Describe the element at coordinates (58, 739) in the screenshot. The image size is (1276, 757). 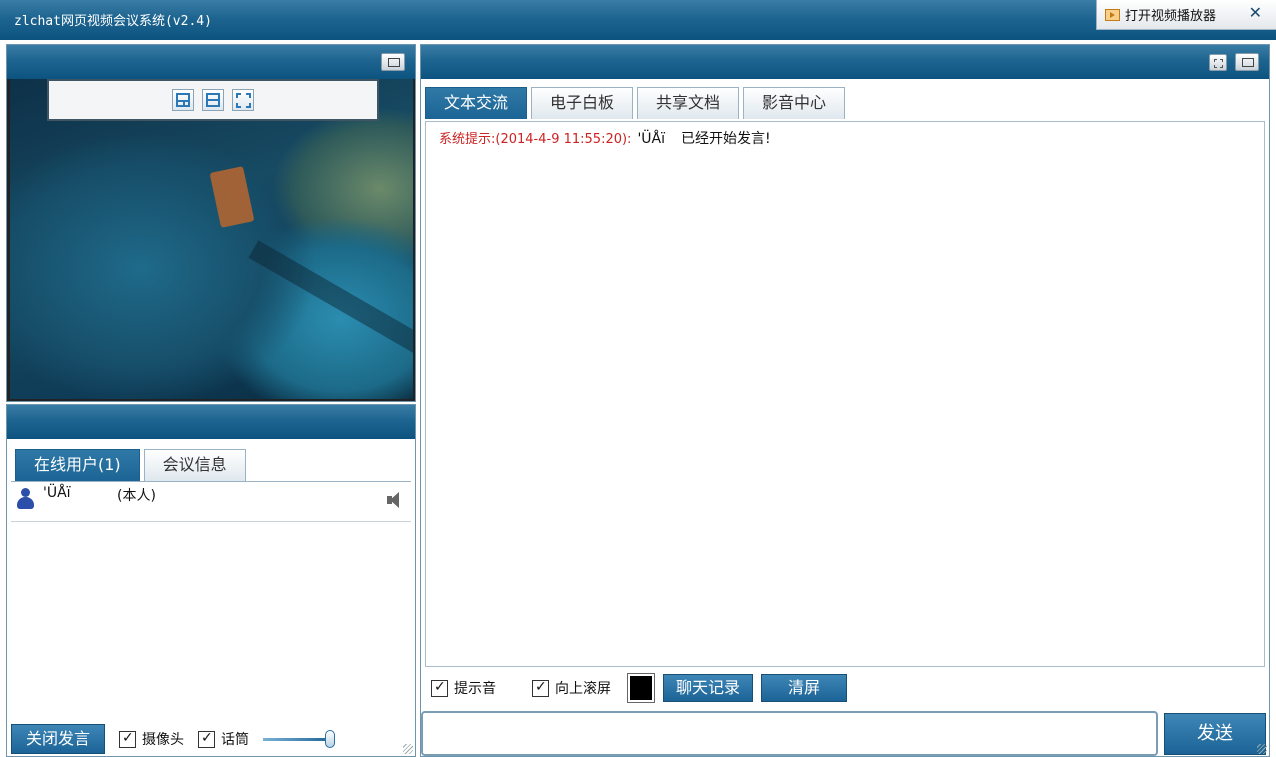
I see `close-speak-button: 关闭发言` at that location.